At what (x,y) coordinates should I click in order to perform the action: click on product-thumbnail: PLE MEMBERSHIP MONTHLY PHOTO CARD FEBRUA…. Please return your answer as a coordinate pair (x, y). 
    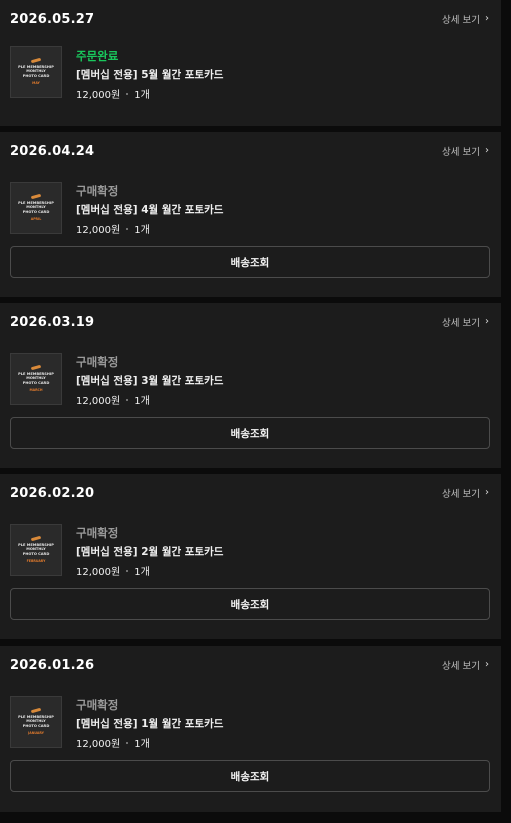
    Looking at the image, I should click on (36, 550).